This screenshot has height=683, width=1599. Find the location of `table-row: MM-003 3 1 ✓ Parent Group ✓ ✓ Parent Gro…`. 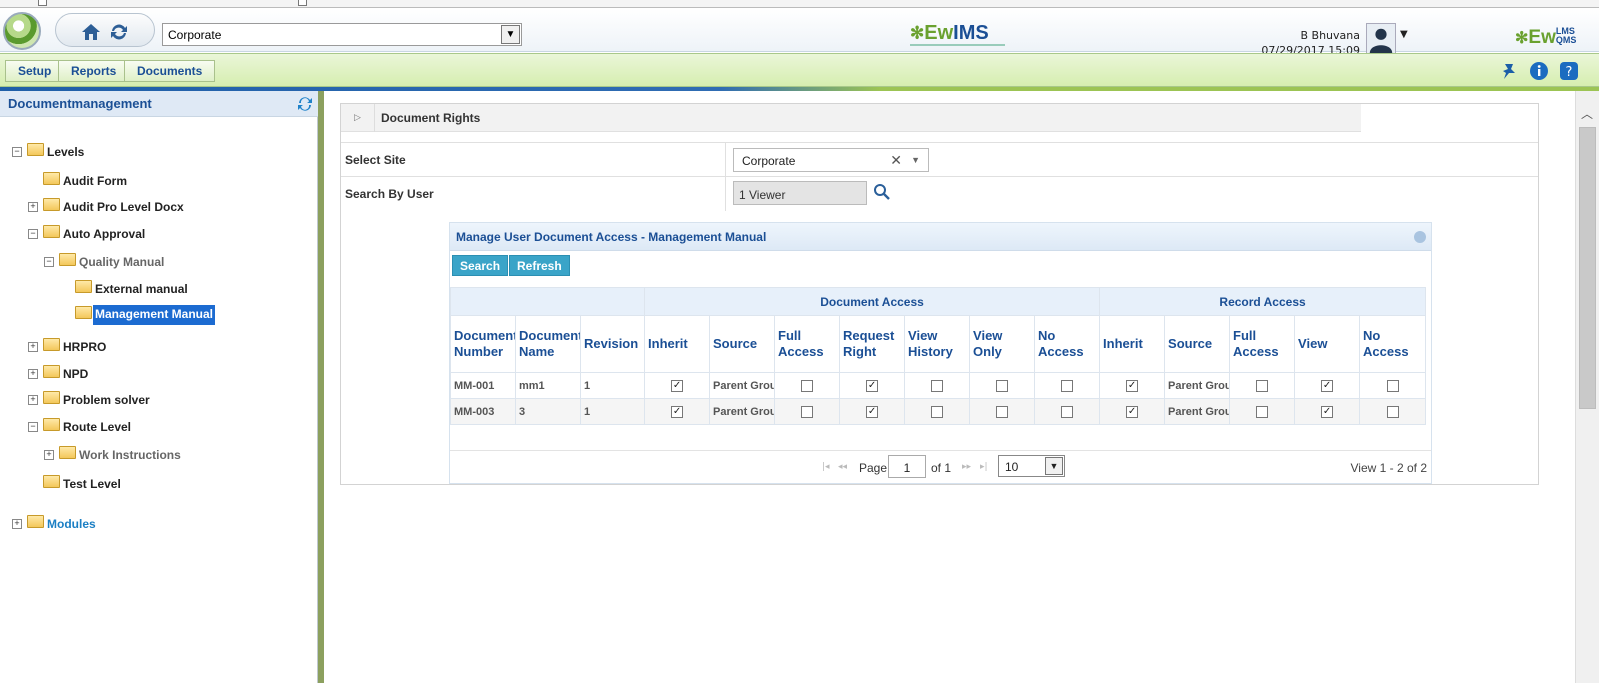

table-row: MM-003 3 1 ✓ Parent Group ✓ ✓ Parent Gro… is located at coordinates (938, 411).